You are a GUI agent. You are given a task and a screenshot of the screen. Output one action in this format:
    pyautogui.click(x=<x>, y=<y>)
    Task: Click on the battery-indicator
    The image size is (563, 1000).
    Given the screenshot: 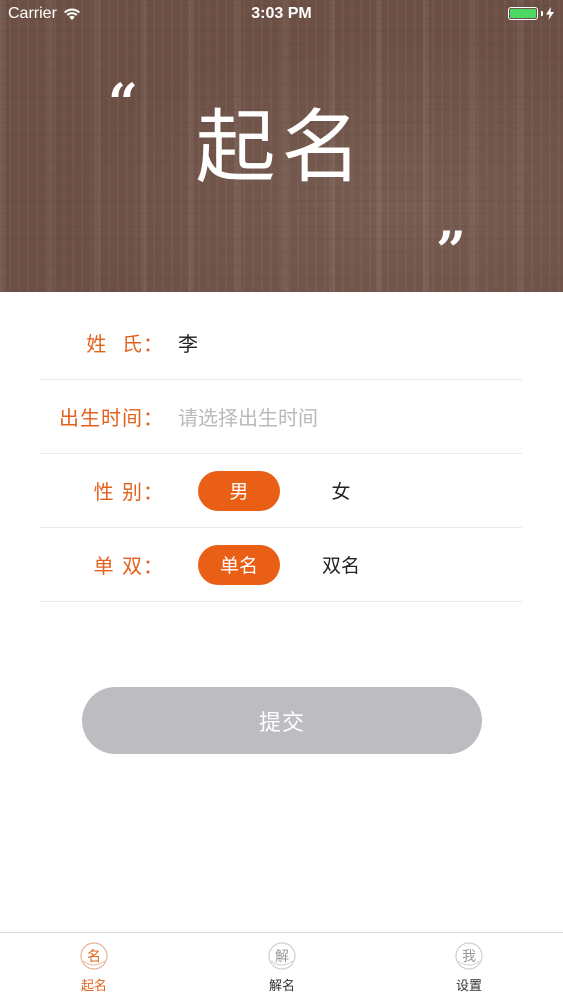 What is the action you would take?
    pyautogui.click(x=531, y=13)
    